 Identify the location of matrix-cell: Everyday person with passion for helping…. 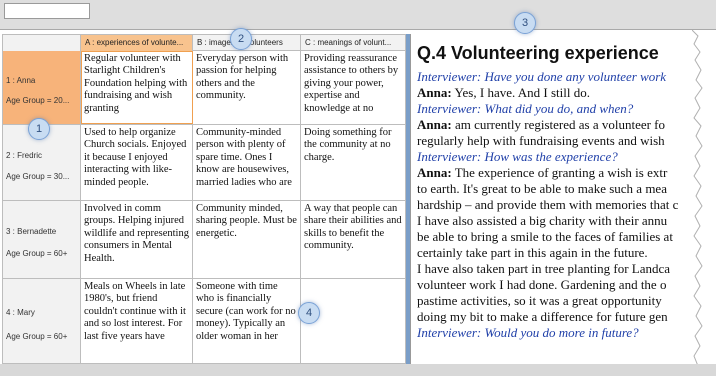
(247, 87).